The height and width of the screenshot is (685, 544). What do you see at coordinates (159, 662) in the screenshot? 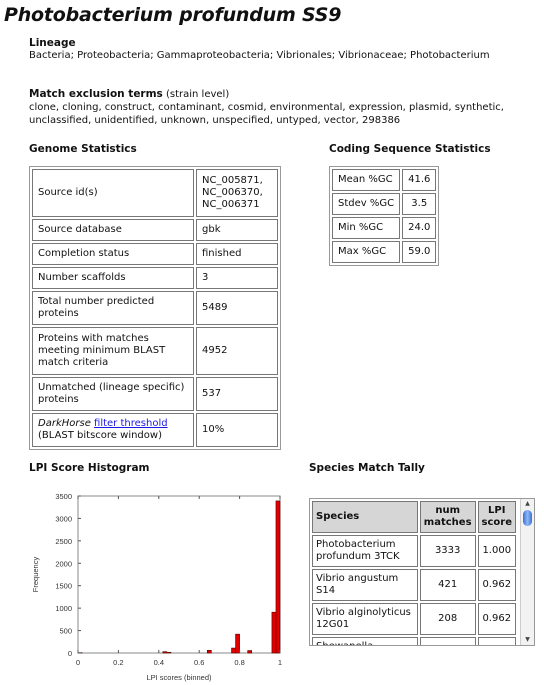
I see `x-tick-label: 0.4` at bounding box center [159, 662].